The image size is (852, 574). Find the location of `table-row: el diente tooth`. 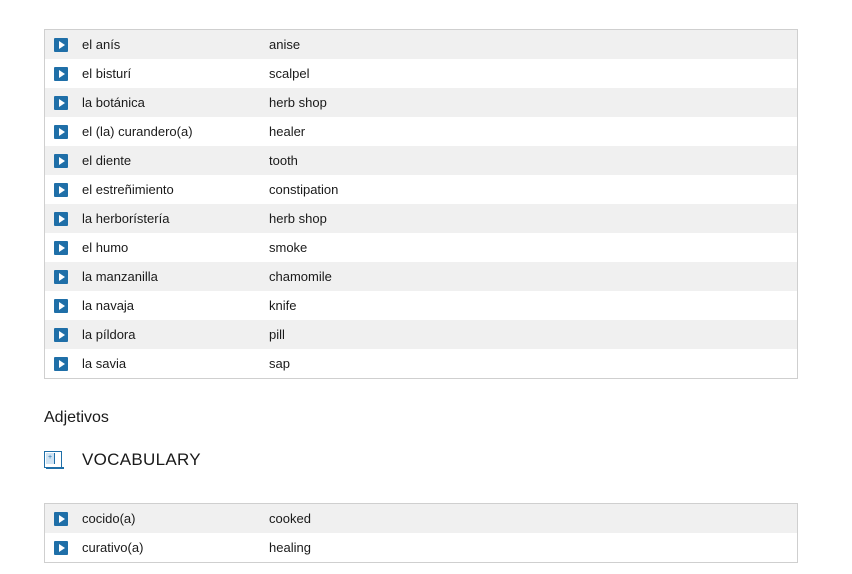

table-row: el diente tooth is located at coordinates (421, 160).